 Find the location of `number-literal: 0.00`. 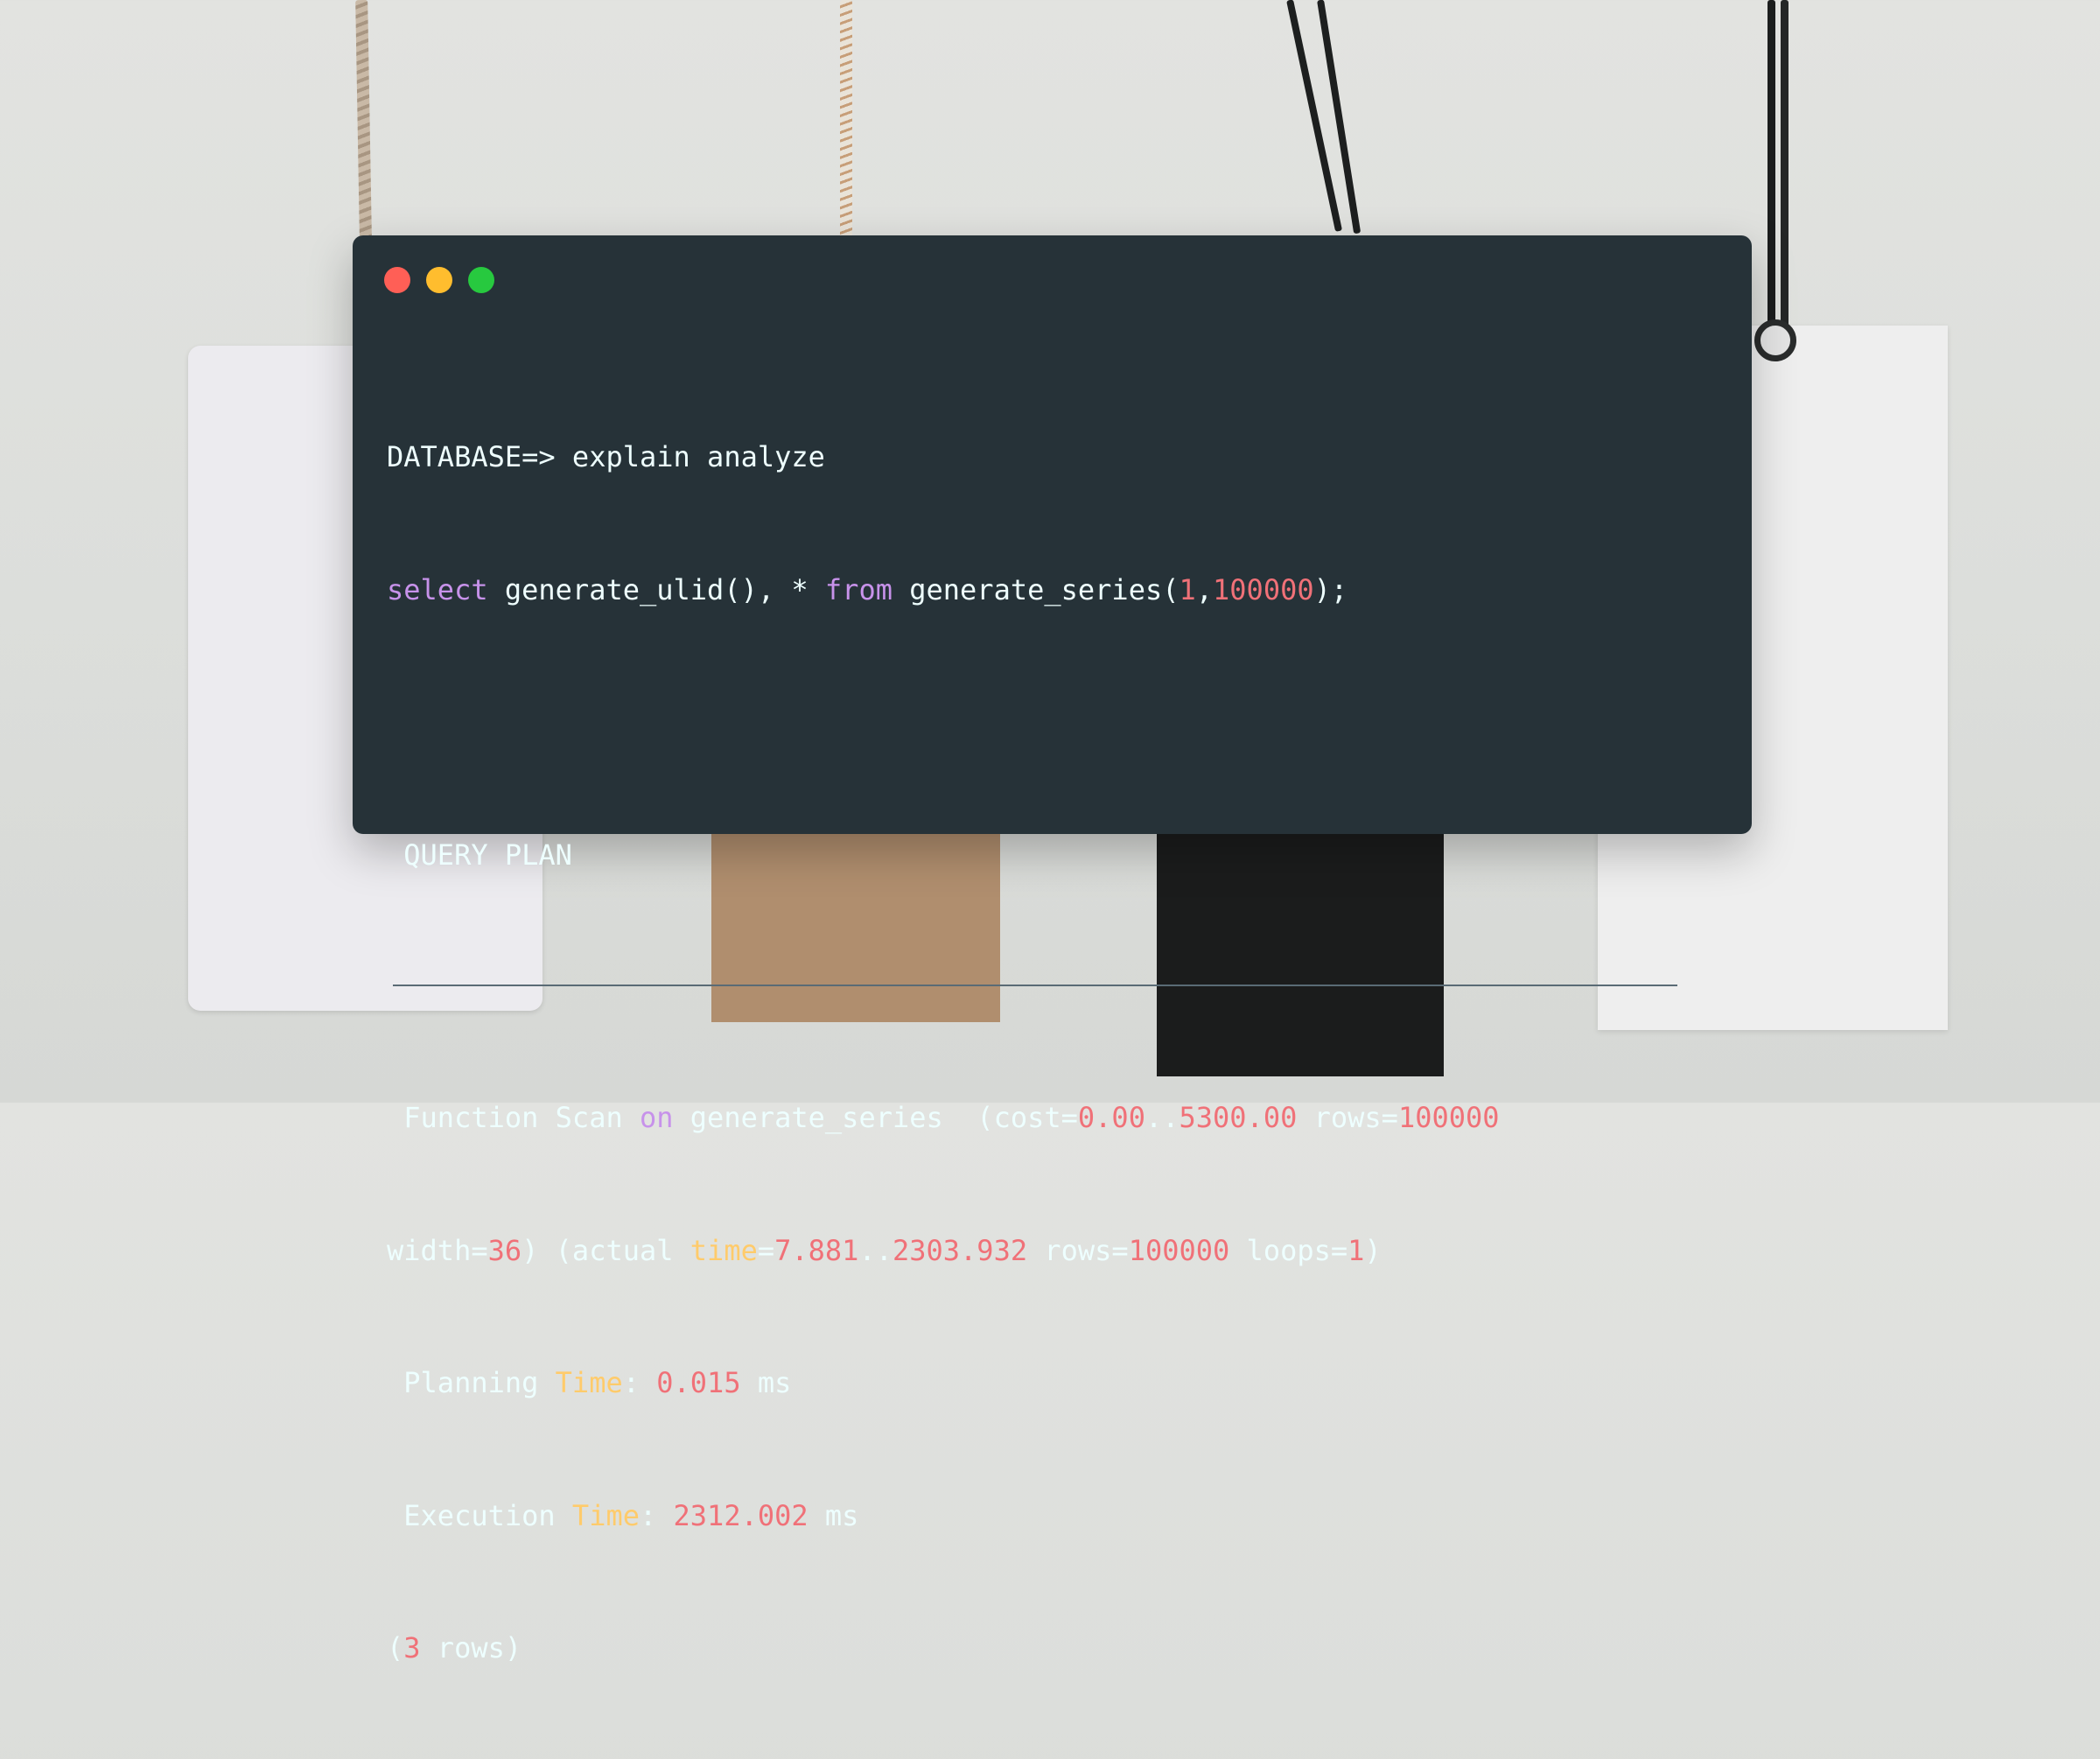

number-literal: 0.00 is located at coordinates (1111, 1117).